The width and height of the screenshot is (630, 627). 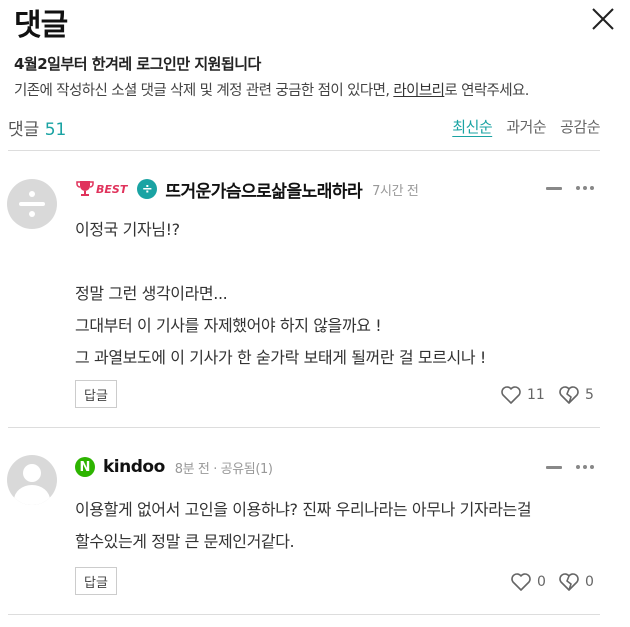 I want to click on dislike-button: 5, so click(x=576, y=395).